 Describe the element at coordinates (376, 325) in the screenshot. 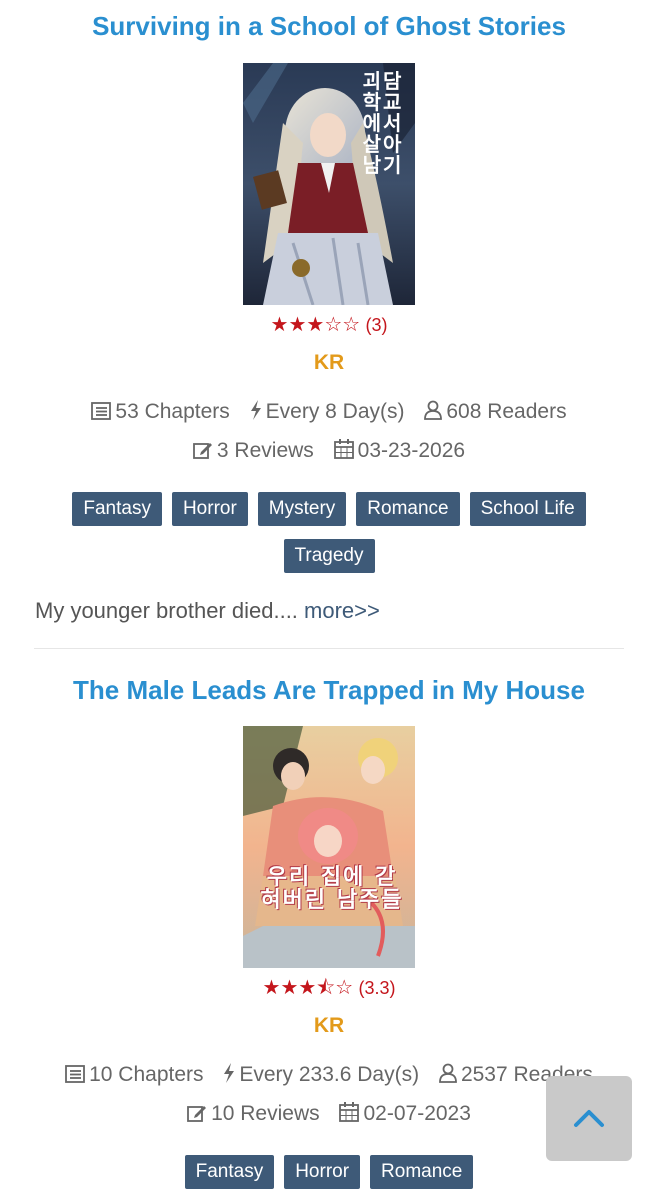

I see `rating-value: (3)` at that location.